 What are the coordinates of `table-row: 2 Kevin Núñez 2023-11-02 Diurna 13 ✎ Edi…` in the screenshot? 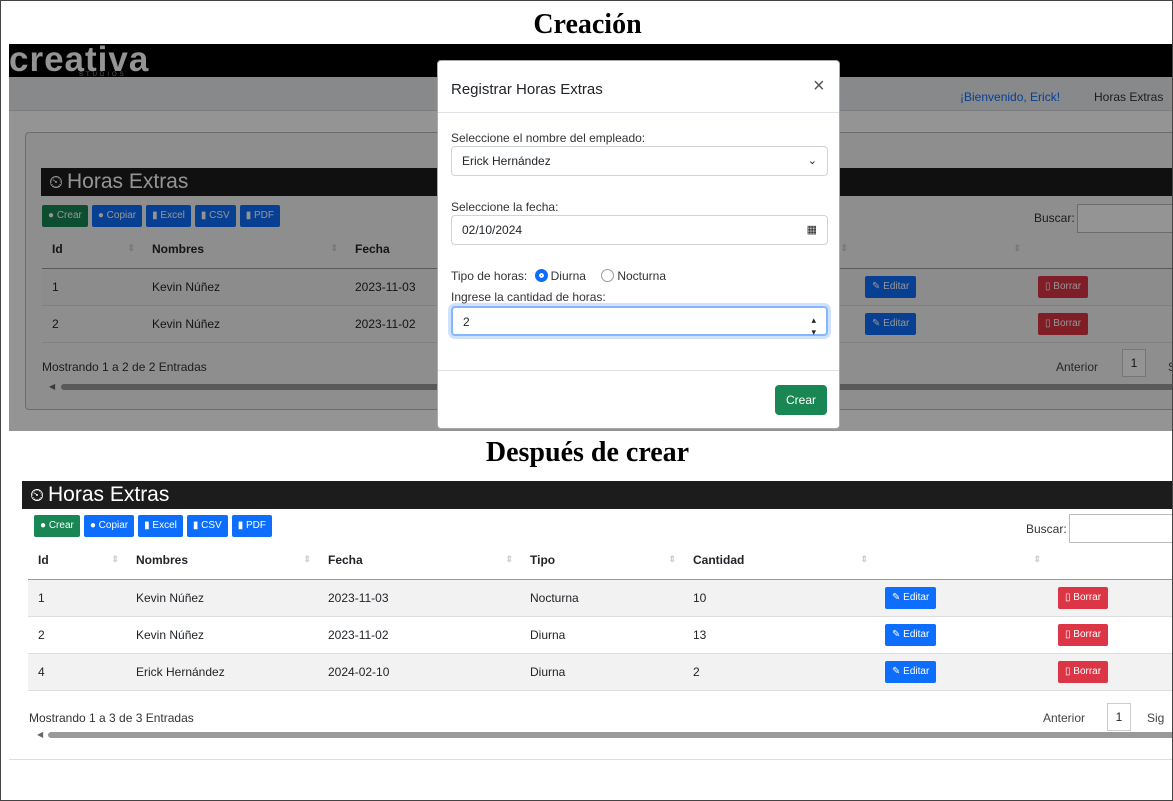 It's located at (600, 635).